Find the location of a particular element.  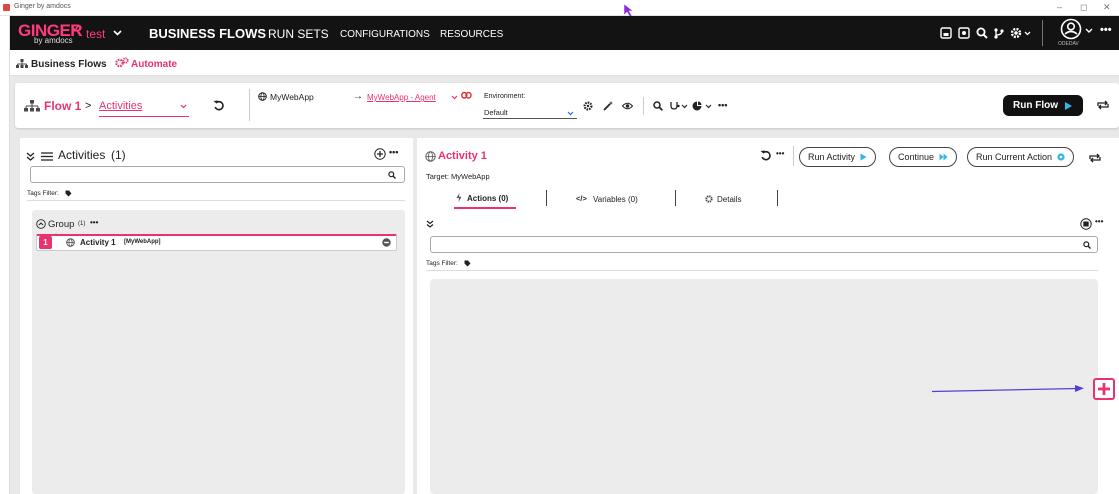

save-all-icon is located at coordinates (946, 33).